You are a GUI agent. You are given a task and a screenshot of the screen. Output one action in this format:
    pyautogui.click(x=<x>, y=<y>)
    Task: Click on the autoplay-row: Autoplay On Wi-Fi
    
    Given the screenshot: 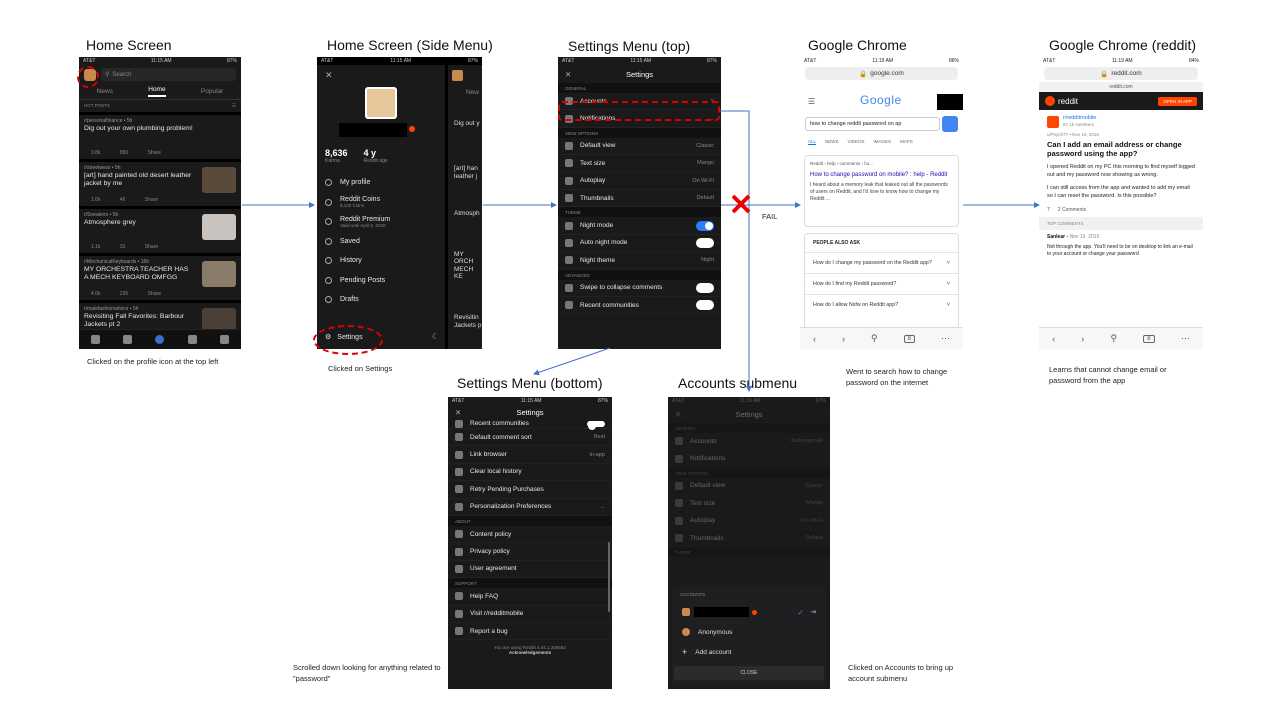 What is the action you would take?
    pyautogui.click(x=639, y=181)
    